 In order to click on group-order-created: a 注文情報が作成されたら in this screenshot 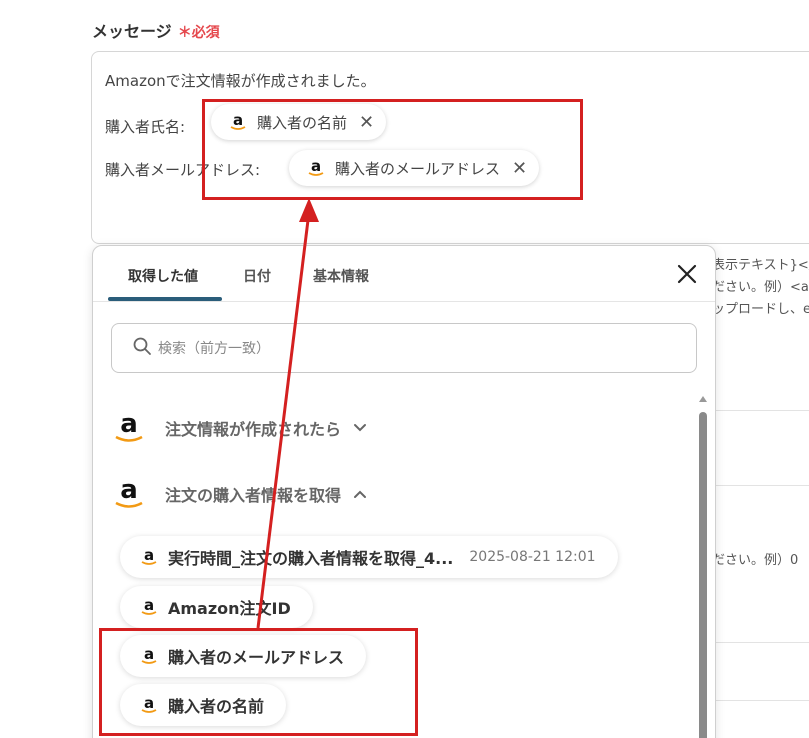, I will do `click(239, 427)`.